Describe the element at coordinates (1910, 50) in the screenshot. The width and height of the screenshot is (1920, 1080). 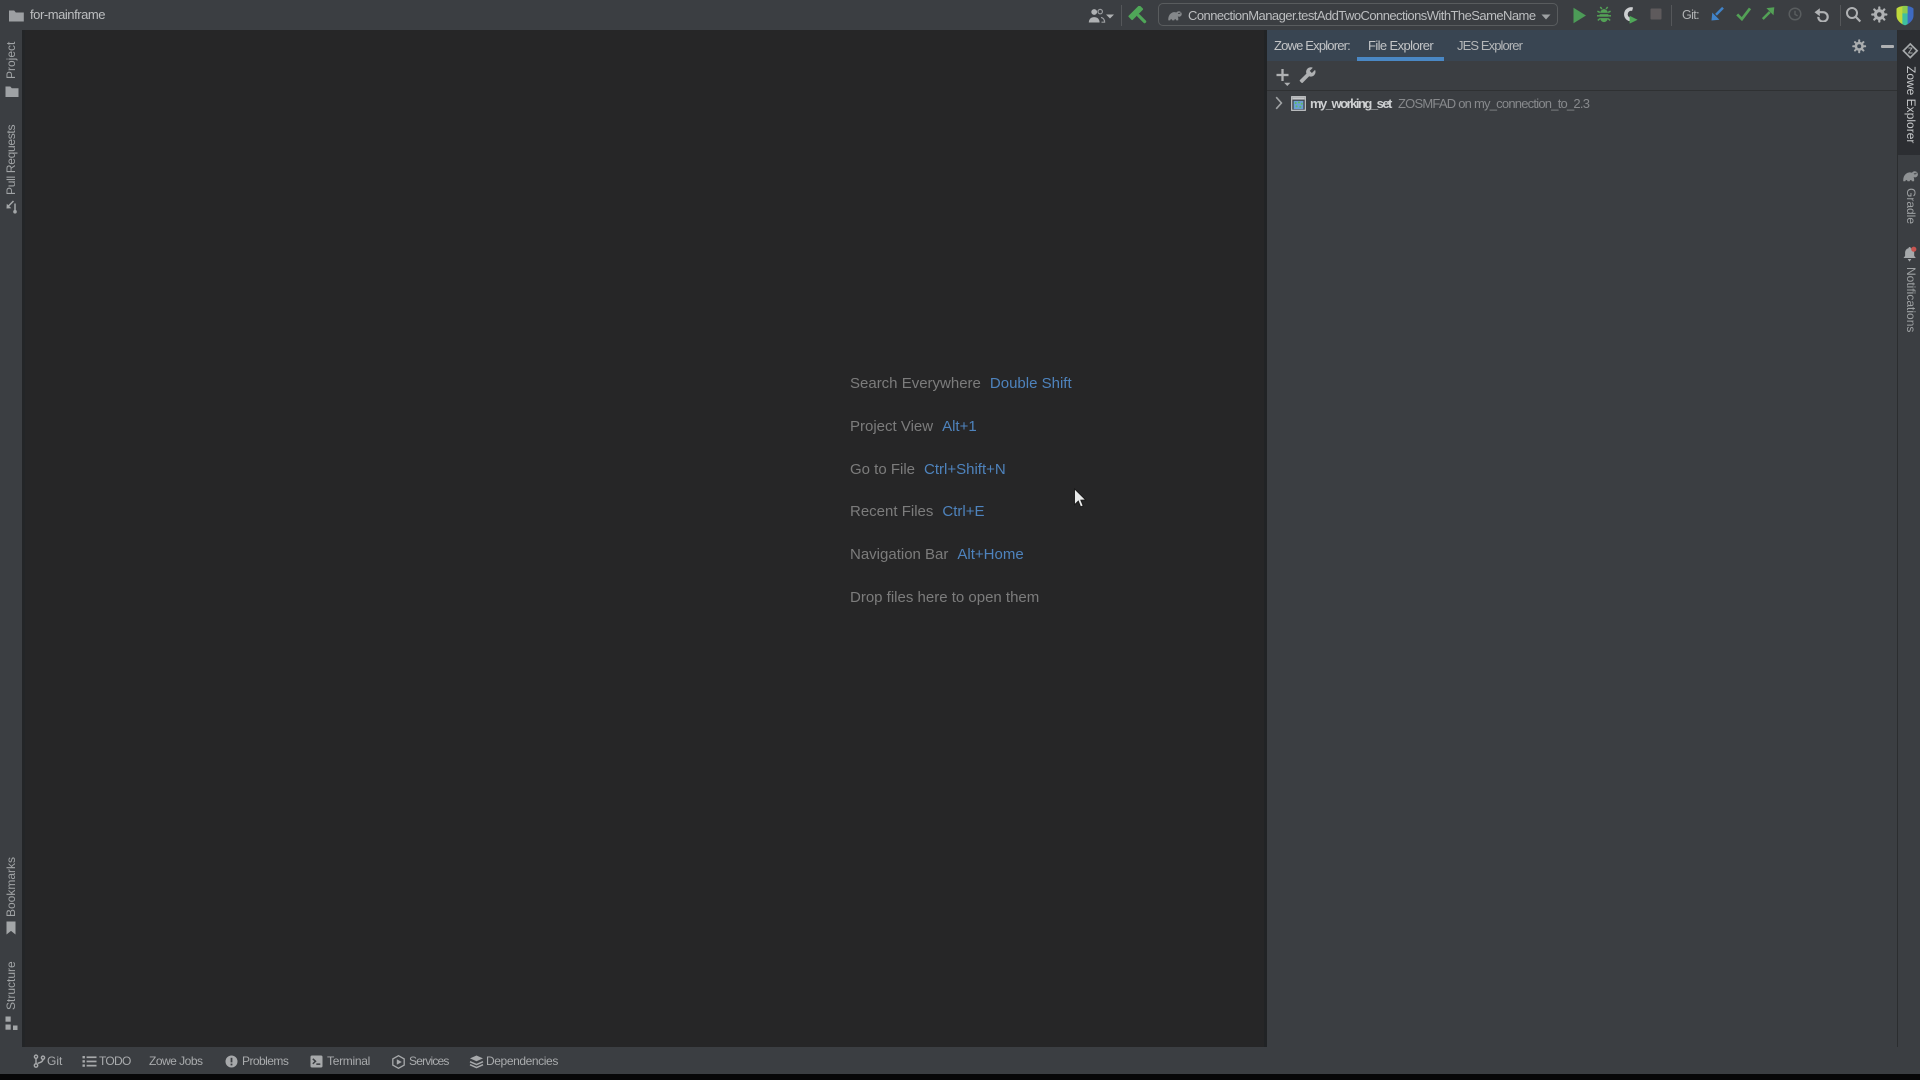
I see `svg-text: Z` at that location.